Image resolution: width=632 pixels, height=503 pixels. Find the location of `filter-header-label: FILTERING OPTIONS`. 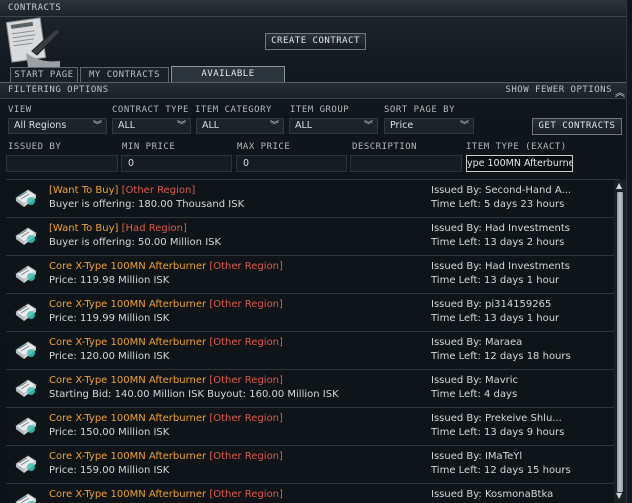

filter-header-label: FILTERING OPTIONS is located at coordinates (58, 90).